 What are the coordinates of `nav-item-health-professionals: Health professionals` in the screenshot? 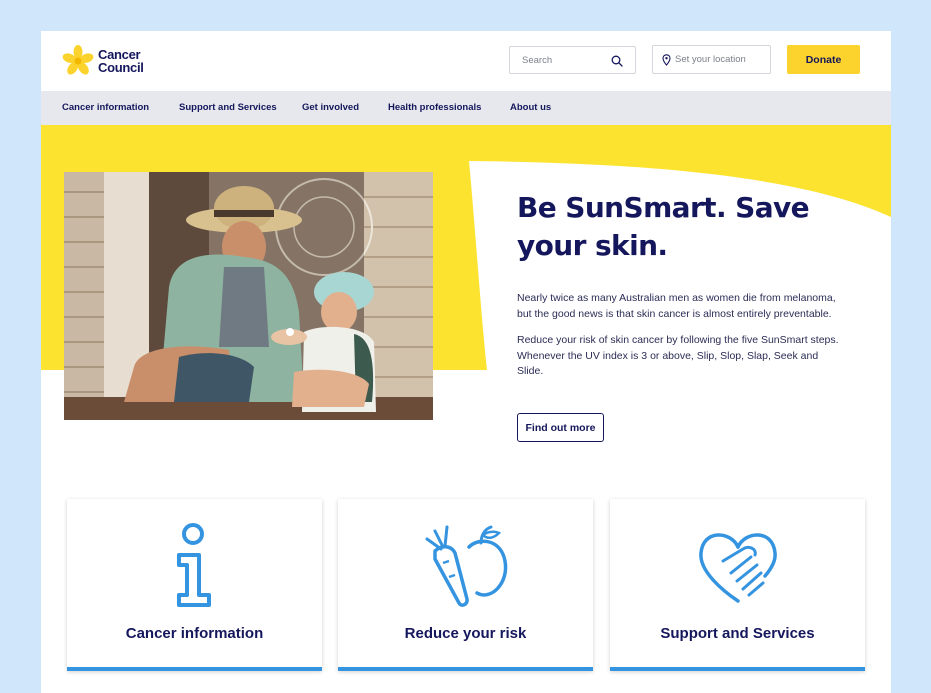 It's located at (434, 108).